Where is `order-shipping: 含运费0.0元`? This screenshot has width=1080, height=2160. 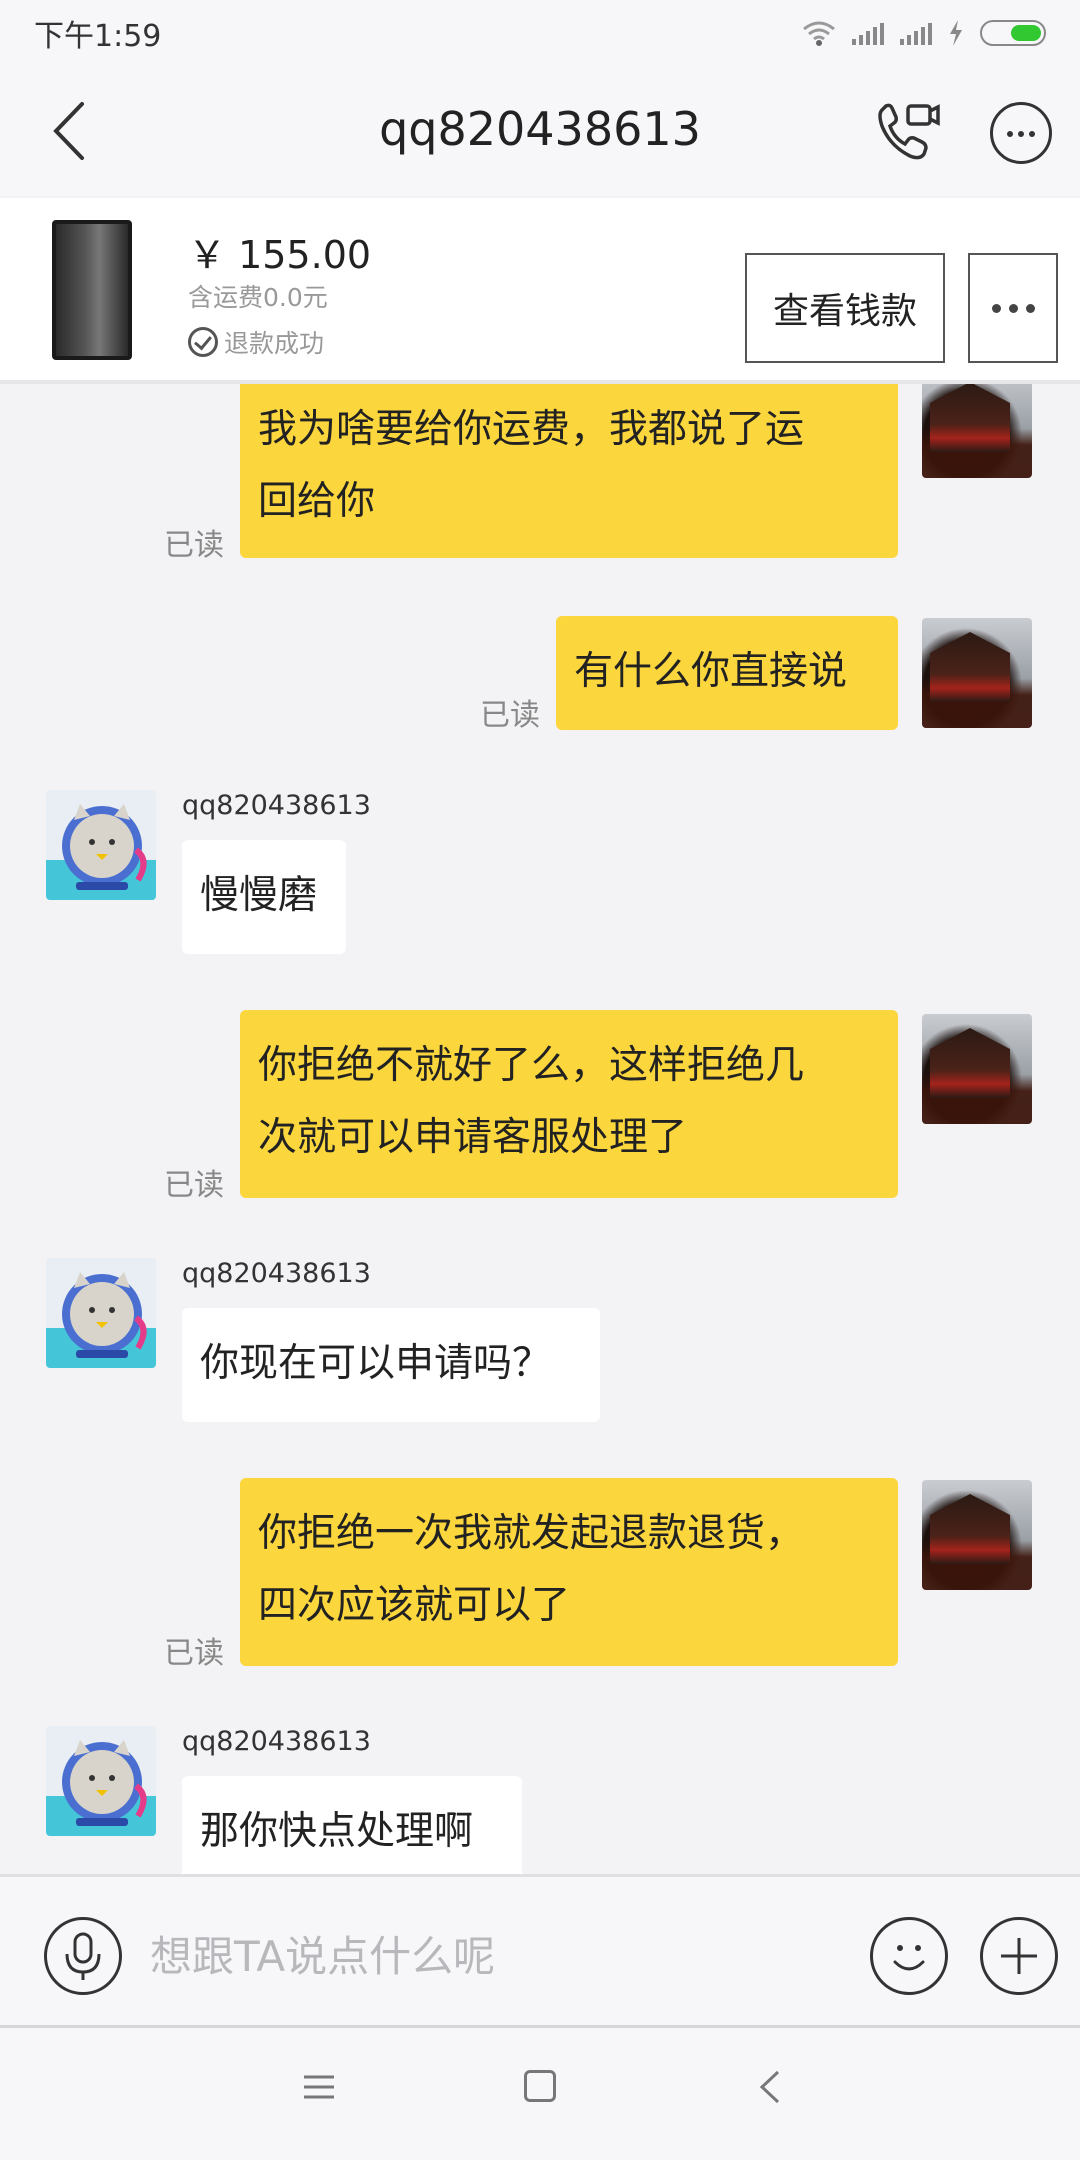 order-shipping: 含运费0.0元 is located at coordinates (258, 297).